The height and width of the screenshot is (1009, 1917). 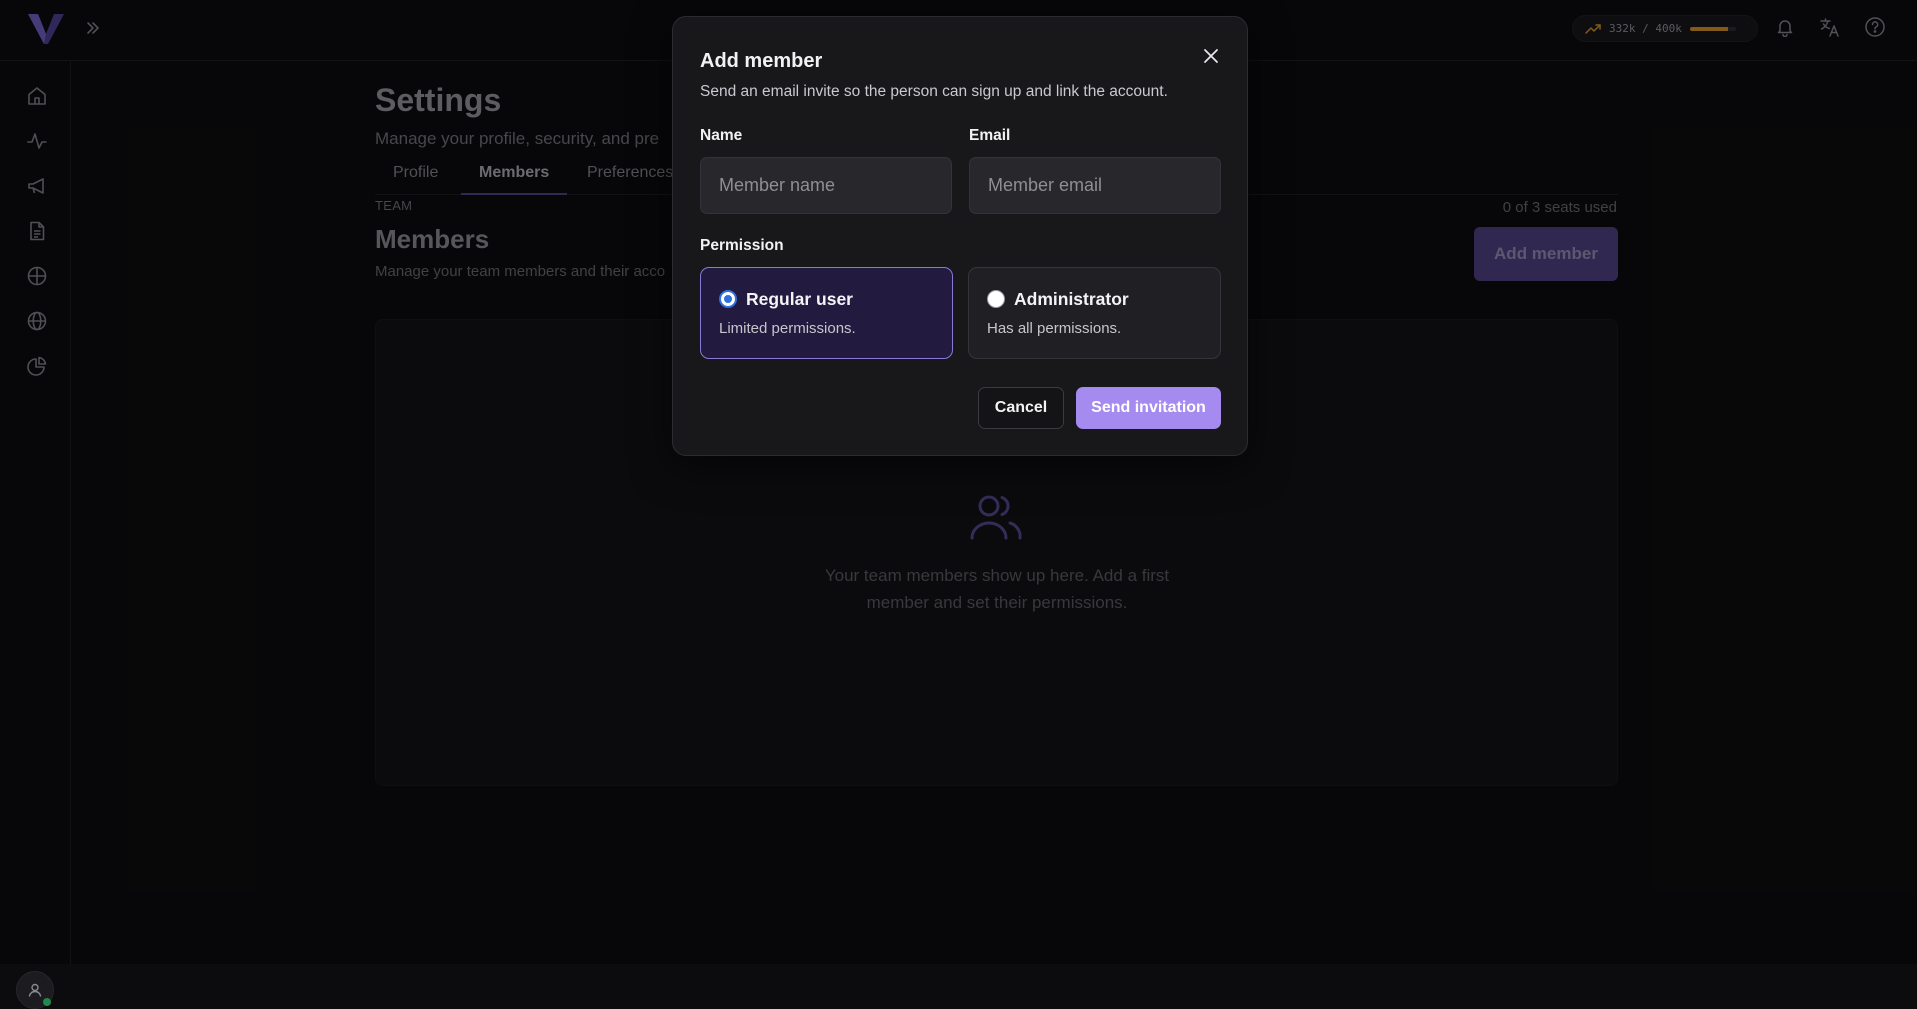 What do you see at coordinates (1148, 408) in the screenshot?
I see `send-invitation-button: Send invitation` at bounding box center [1148, 408].